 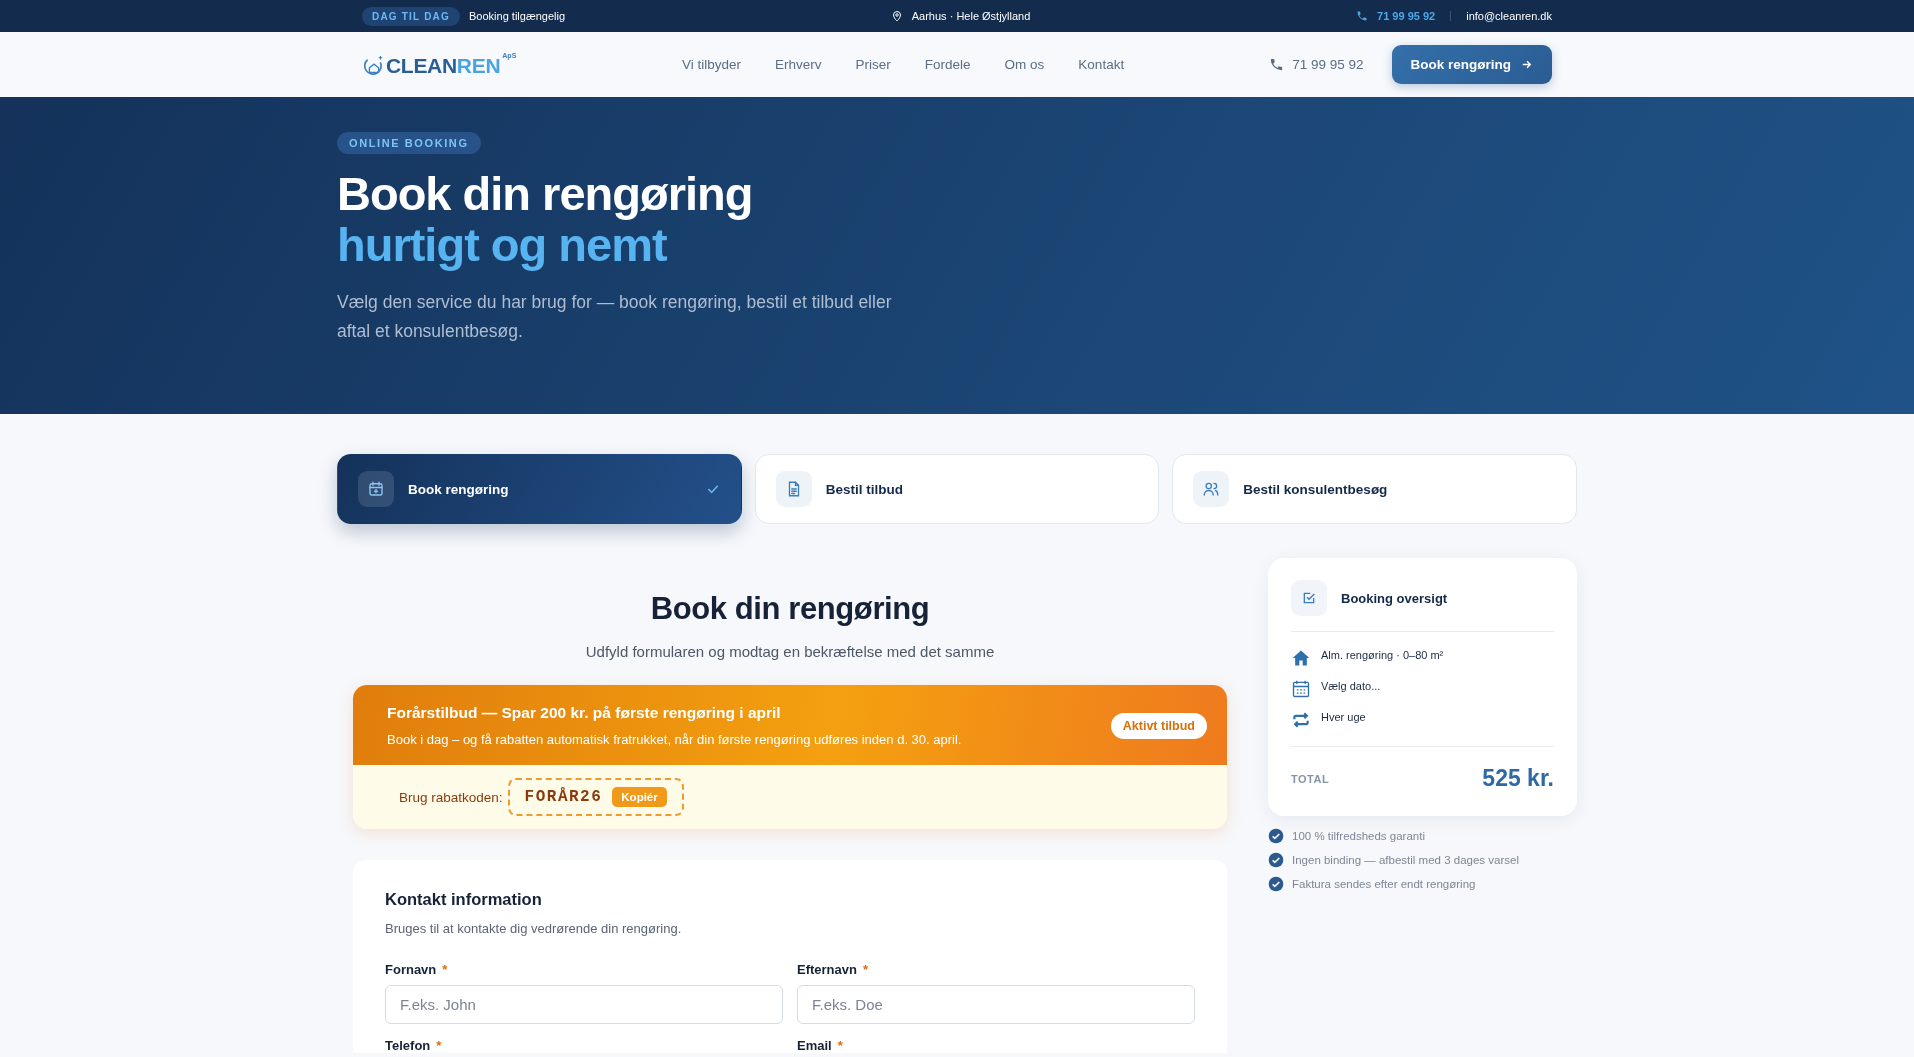 I want to click on nav-link: Vi tilbyder, so click(x=712, y=64).